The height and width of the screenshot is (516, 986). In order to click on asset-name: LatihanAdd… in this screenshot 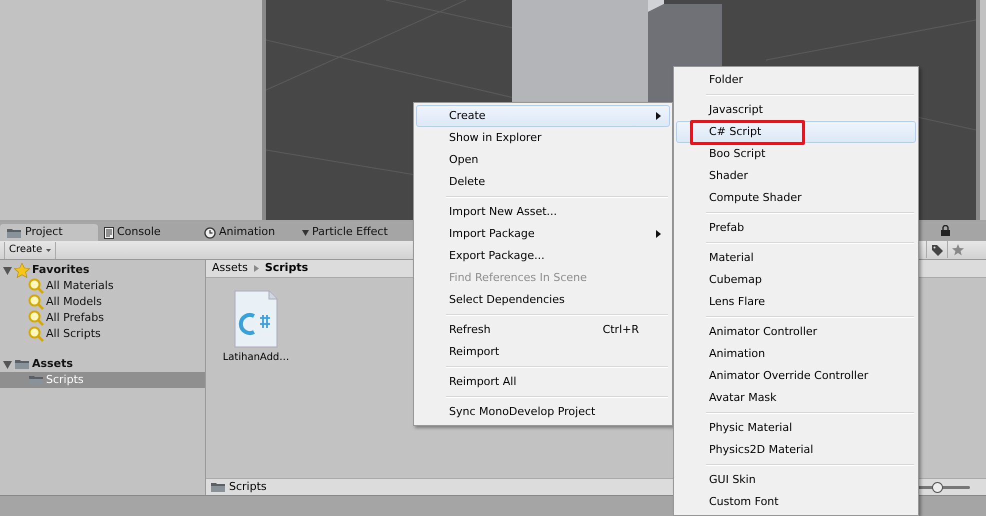, I will do `click(256, 358)`.